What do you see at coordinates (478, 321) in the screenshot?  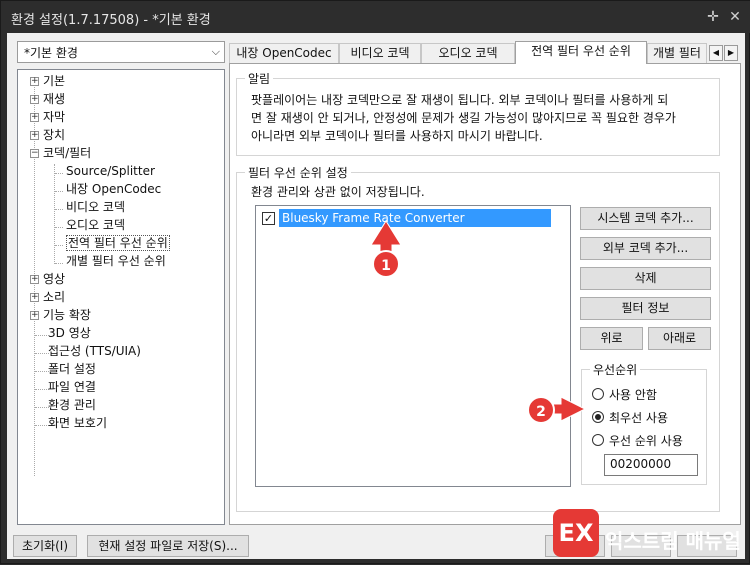 I see `annotation-overlay` at bounding box center [478, 321].